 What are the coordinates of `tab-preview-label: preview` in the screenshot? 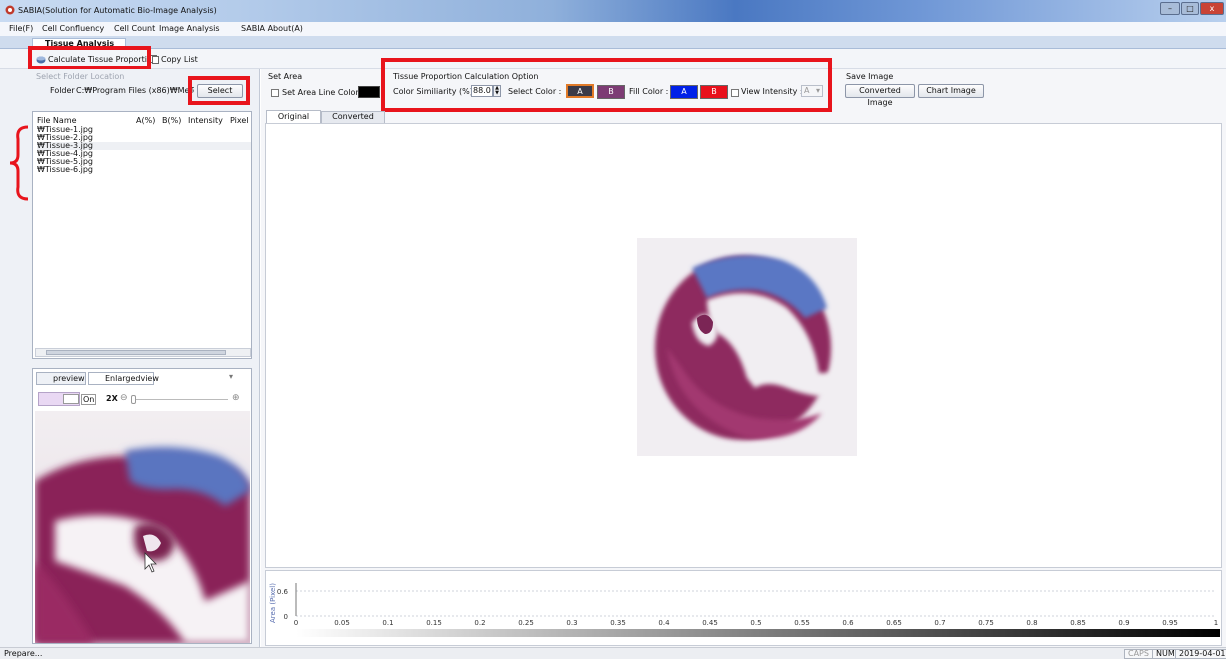 It's located at (69, 378).